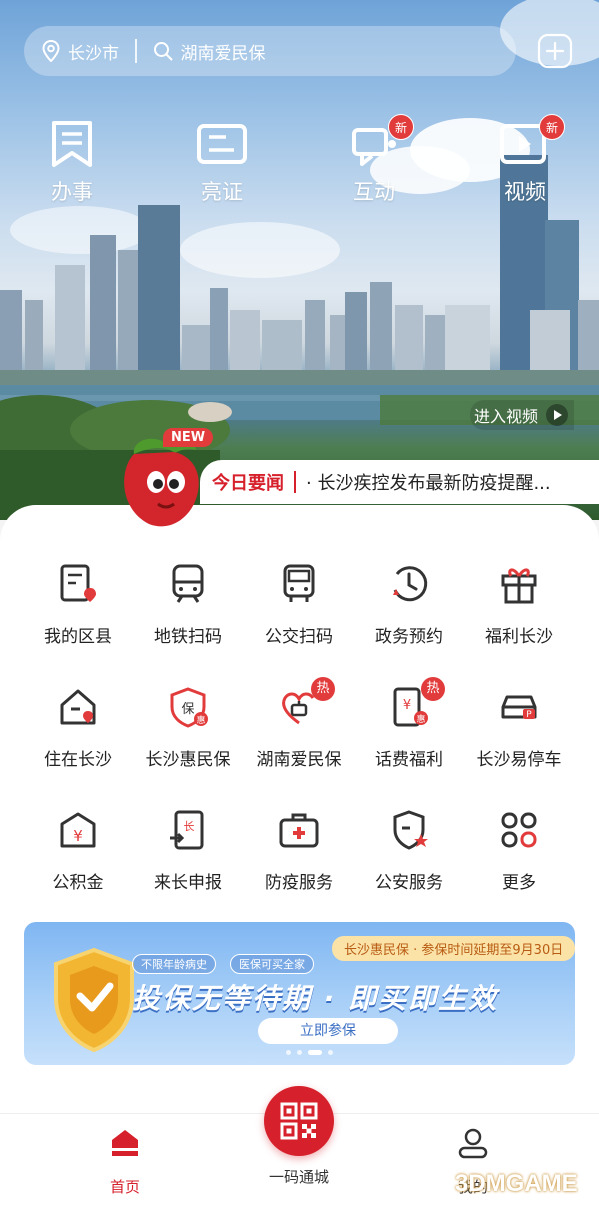  I want to click on grid-item-appointment: 政务预约, so click(409, 604).